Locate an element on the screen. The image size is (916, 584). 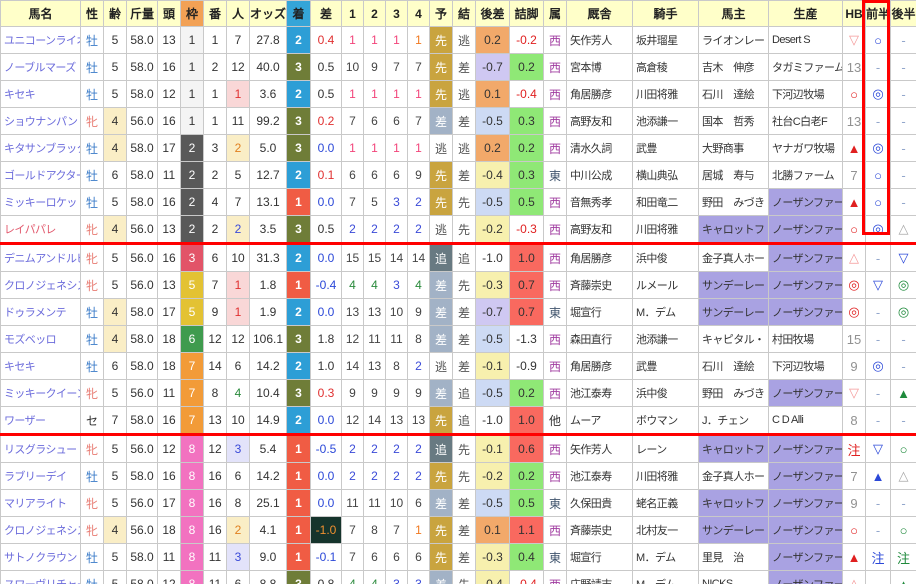
horse-name-link: ミッキークイーン is located at coordinates (40, 393).